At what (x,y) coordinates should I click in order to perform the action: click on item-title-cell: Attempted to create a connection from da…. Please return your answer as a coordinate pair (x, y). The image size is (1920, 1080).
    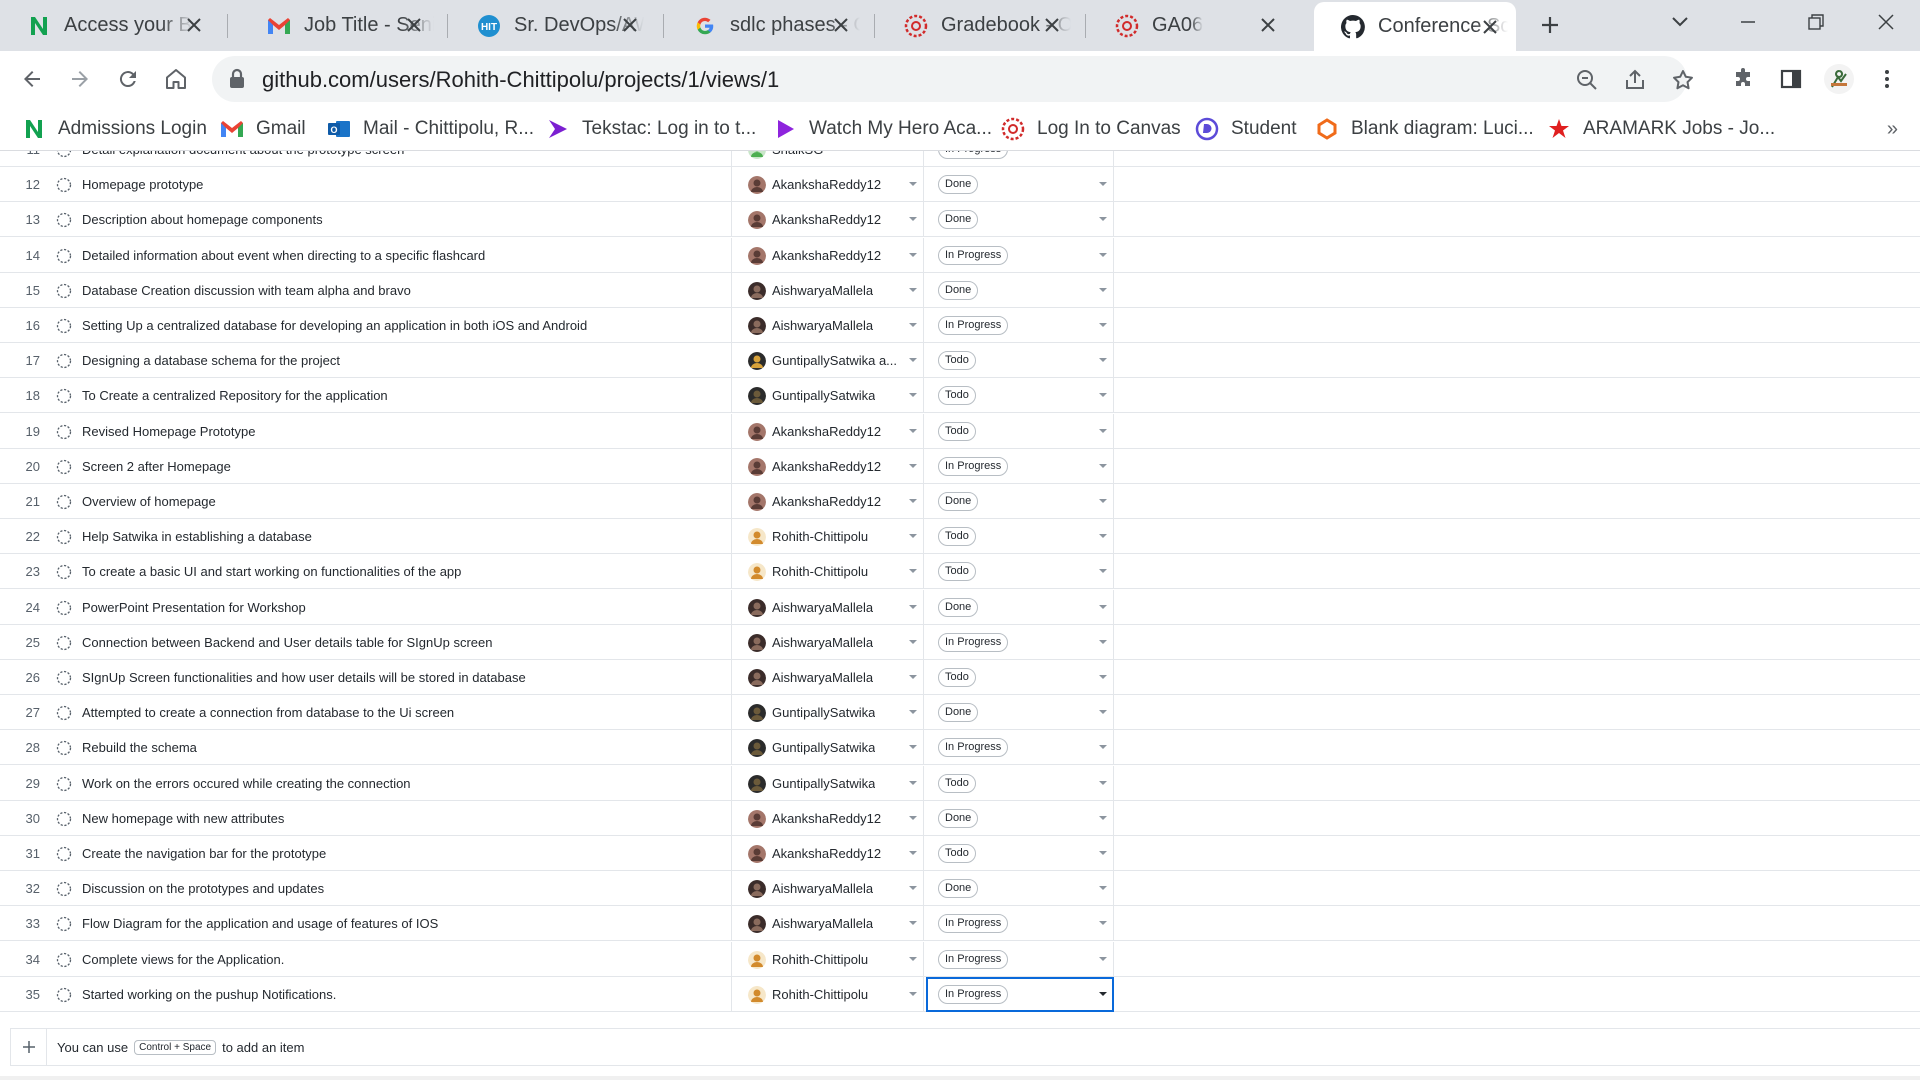
    Looking at the image, I should click on (394, 712).